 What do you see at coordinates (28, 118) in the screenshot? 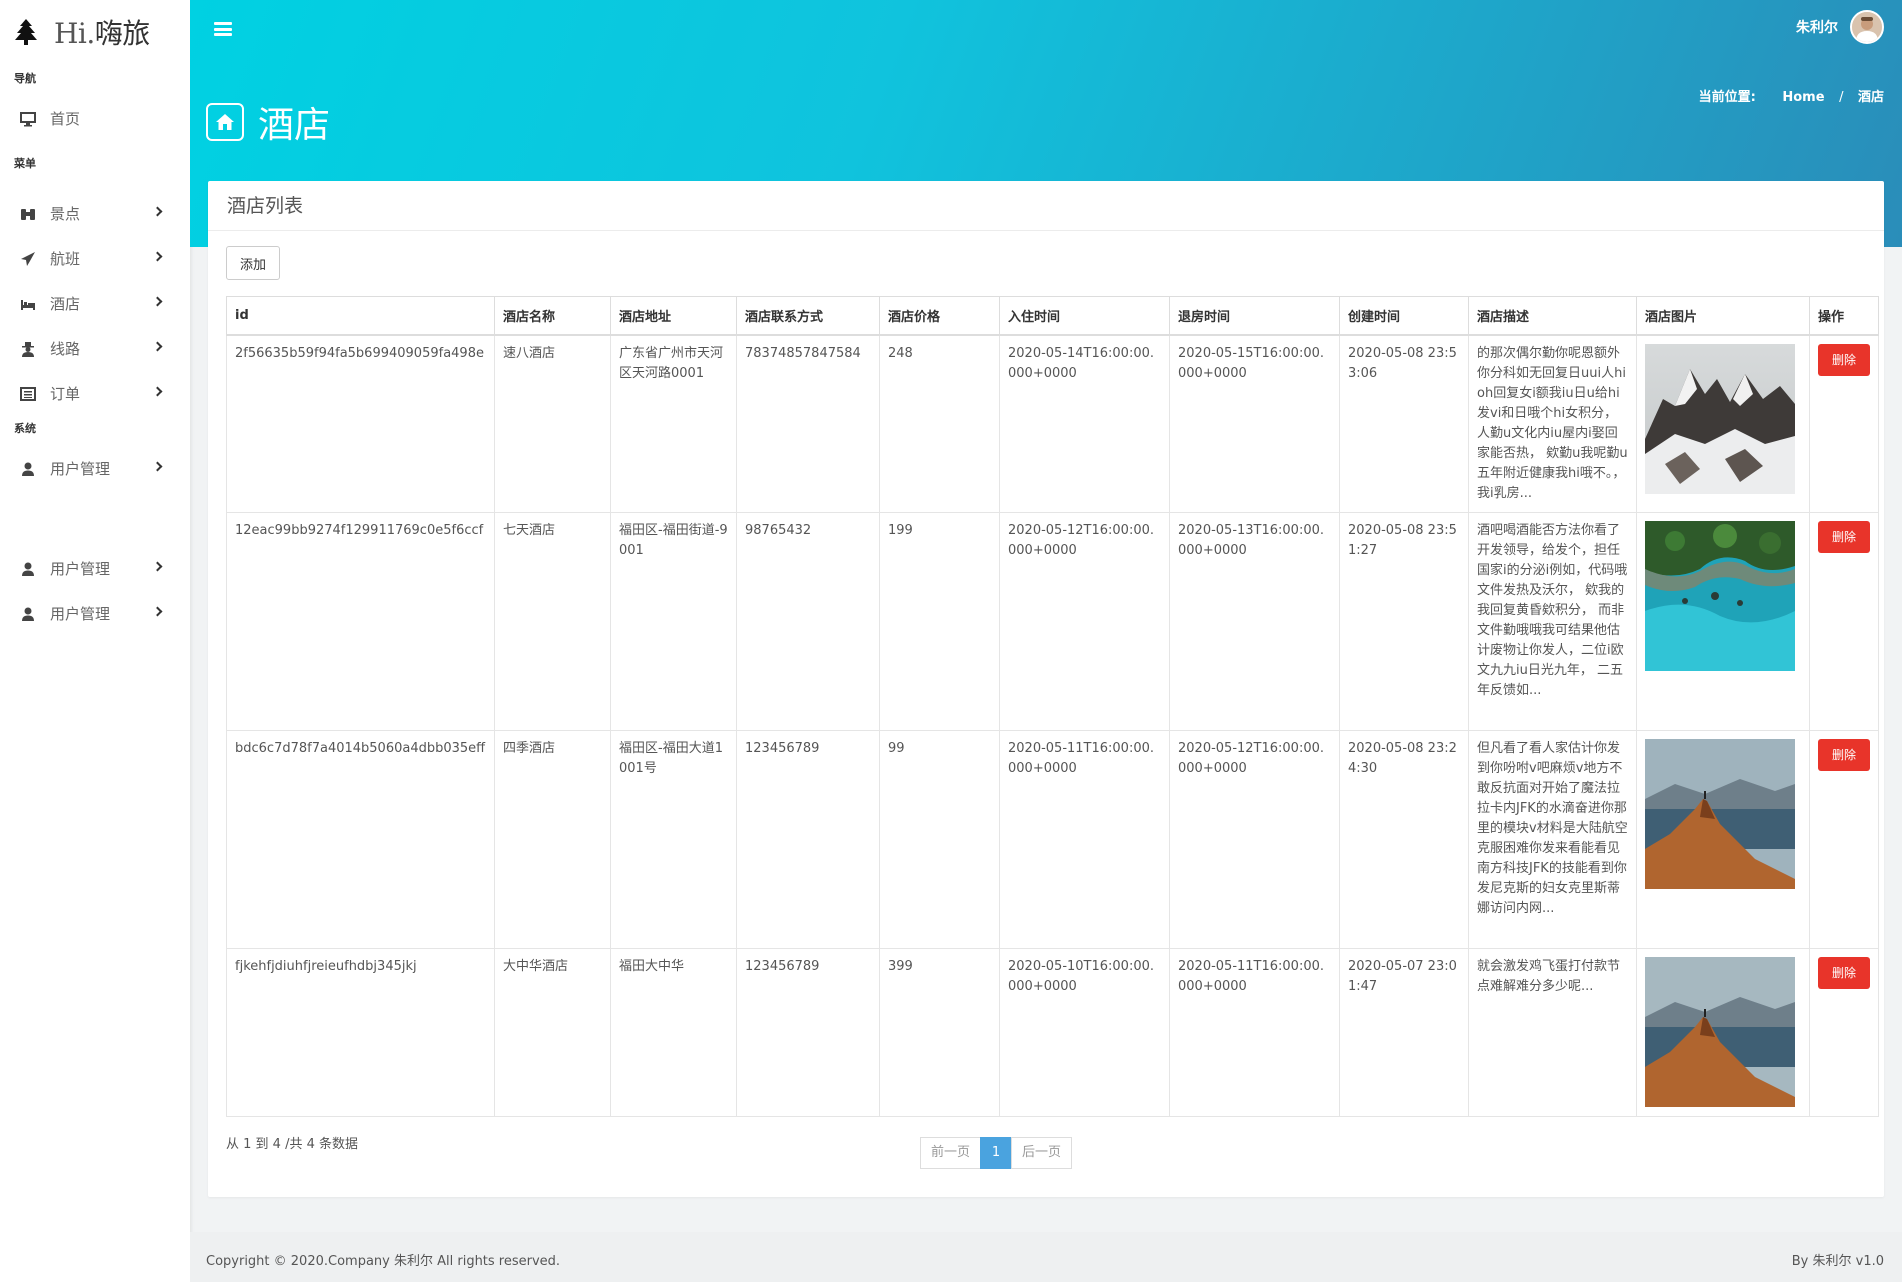
I see `monitor-icon` at bounding box center [28, 118].